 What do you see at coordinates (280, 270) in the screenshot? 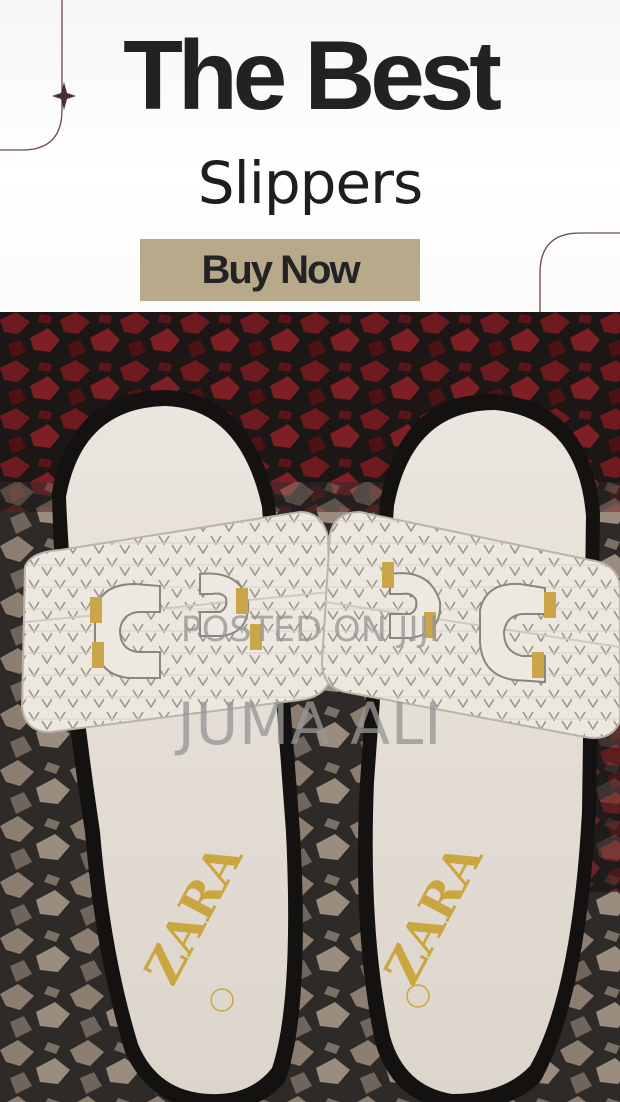
I see `buy-now-button: Buy Now` at bounding box center [280, 270].